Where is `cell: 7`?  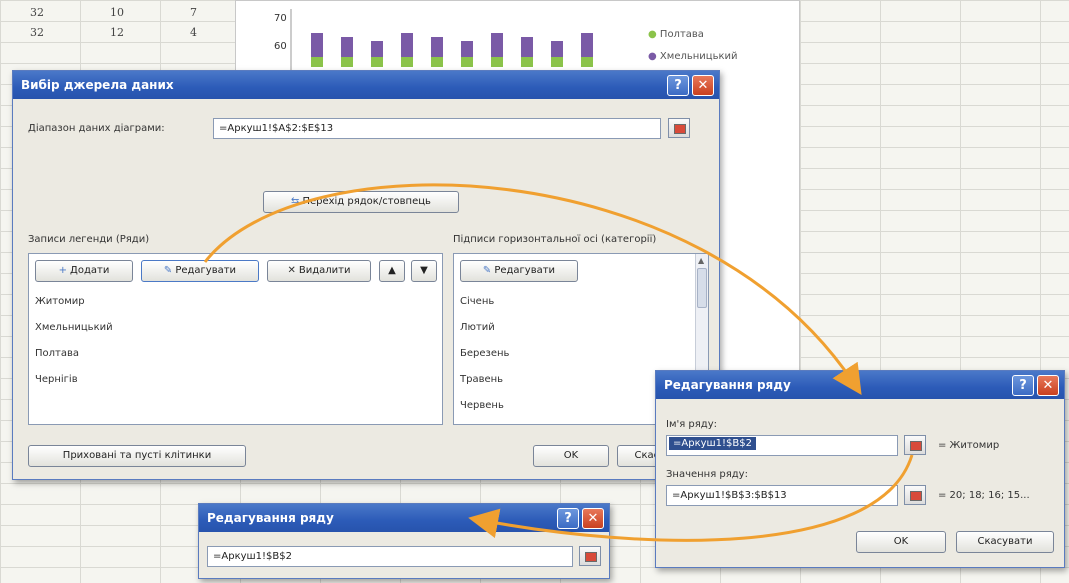
cell: 7 is located at coordinates (193, 12).